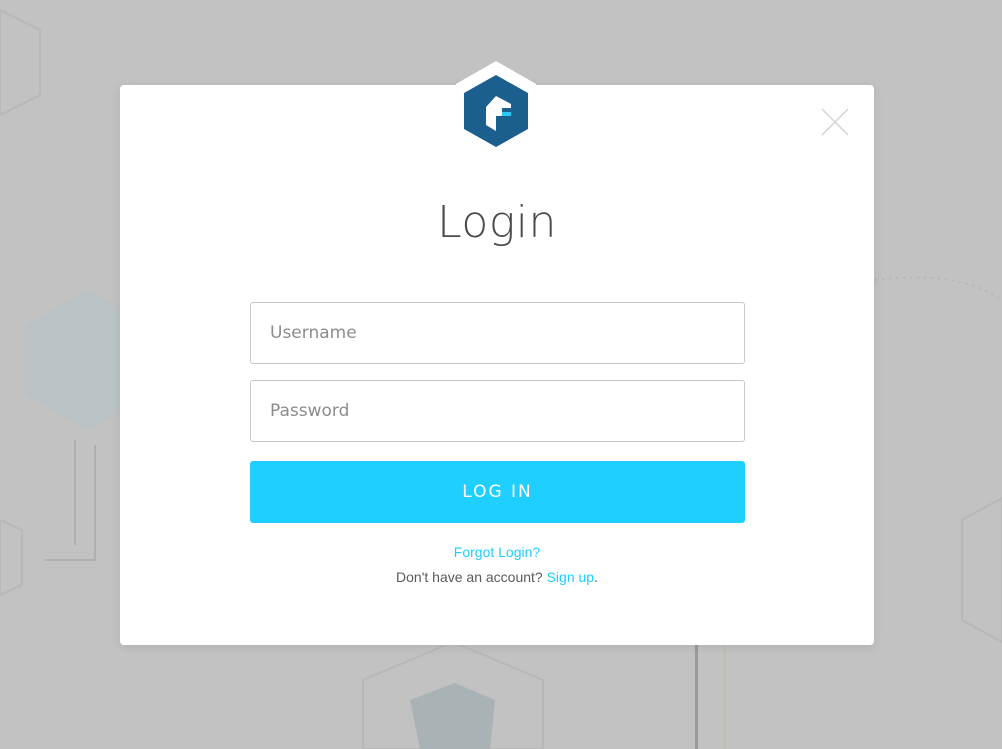 This screenshot has width=1002, height=749. I want to click on signup-row: Don't have an account? Sign up., so click(497, 577).